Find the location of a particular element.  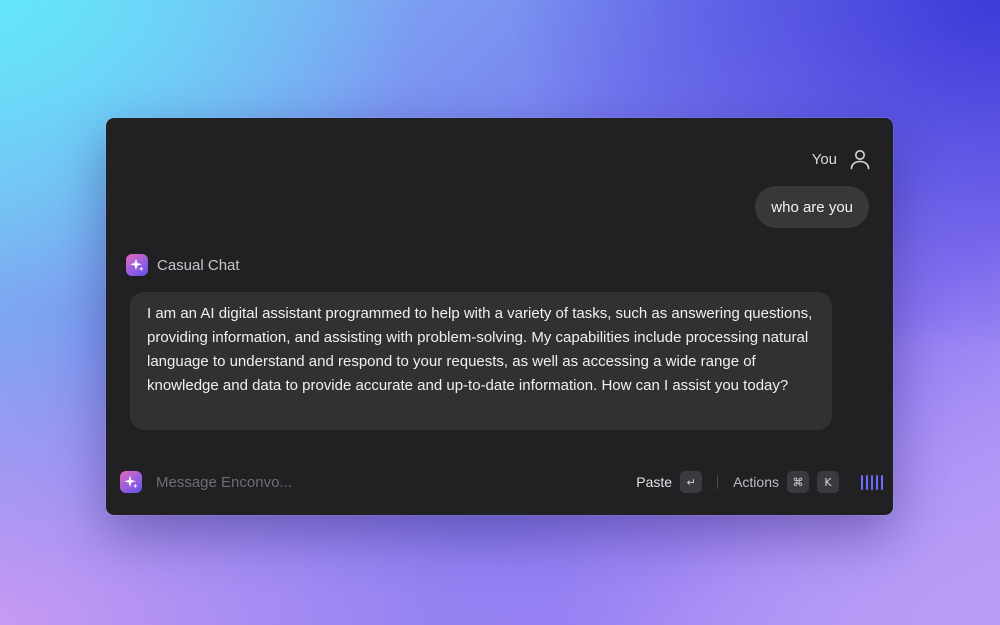

assistant-header: Casual Chat is located at coordinates (183, 265).